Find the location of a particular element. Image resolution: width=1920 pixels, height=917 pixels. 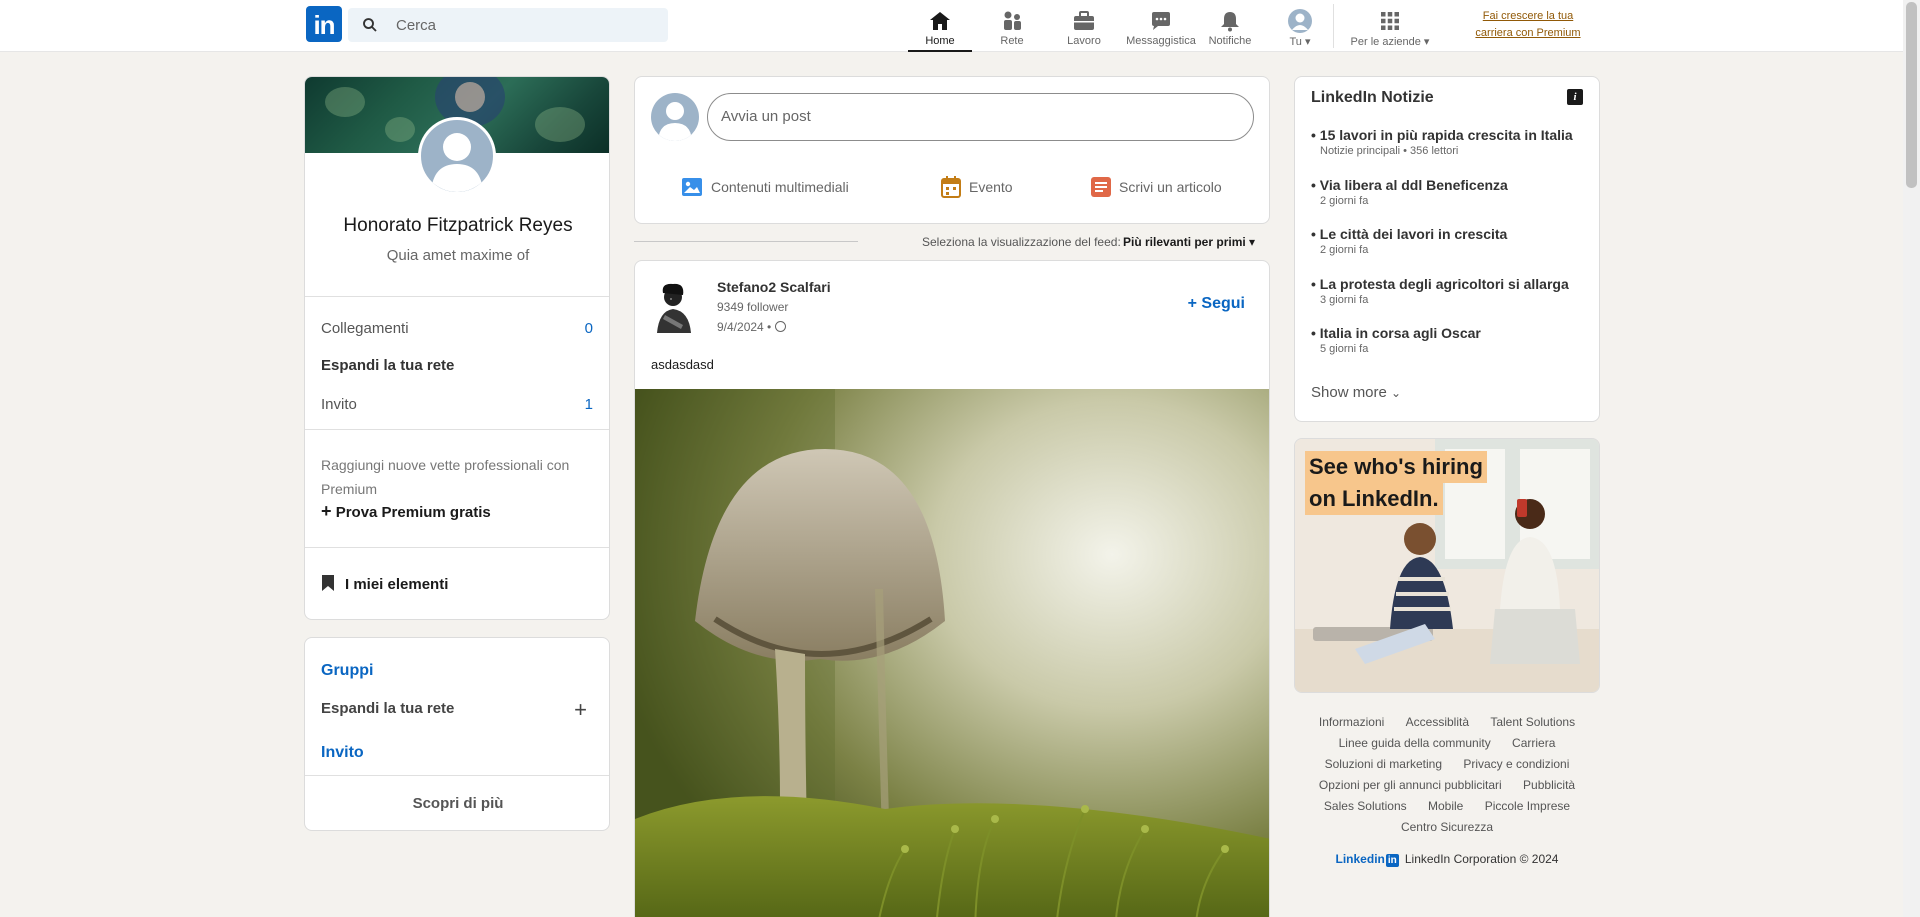

groups-link: Gruppi is located at coordinates (347, 671).